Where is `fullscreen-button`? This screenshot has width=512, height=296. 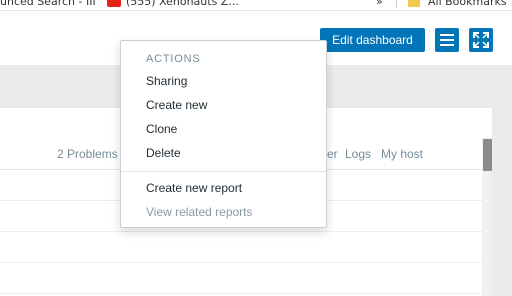
fullscreen-button is located at coordinates (481, 40).